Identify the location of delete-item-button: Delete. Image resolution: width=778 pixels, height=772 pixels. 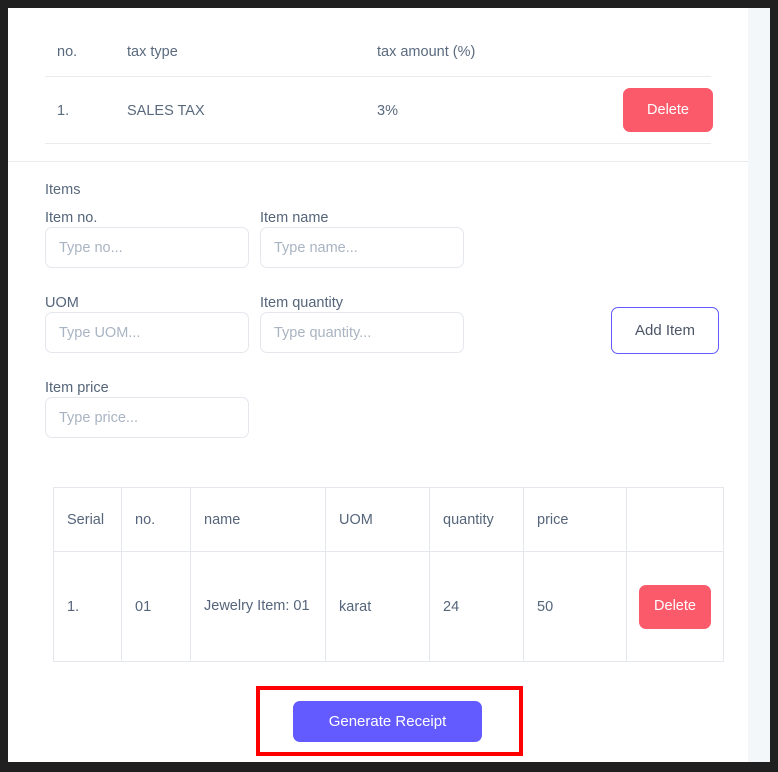
(675, 606).